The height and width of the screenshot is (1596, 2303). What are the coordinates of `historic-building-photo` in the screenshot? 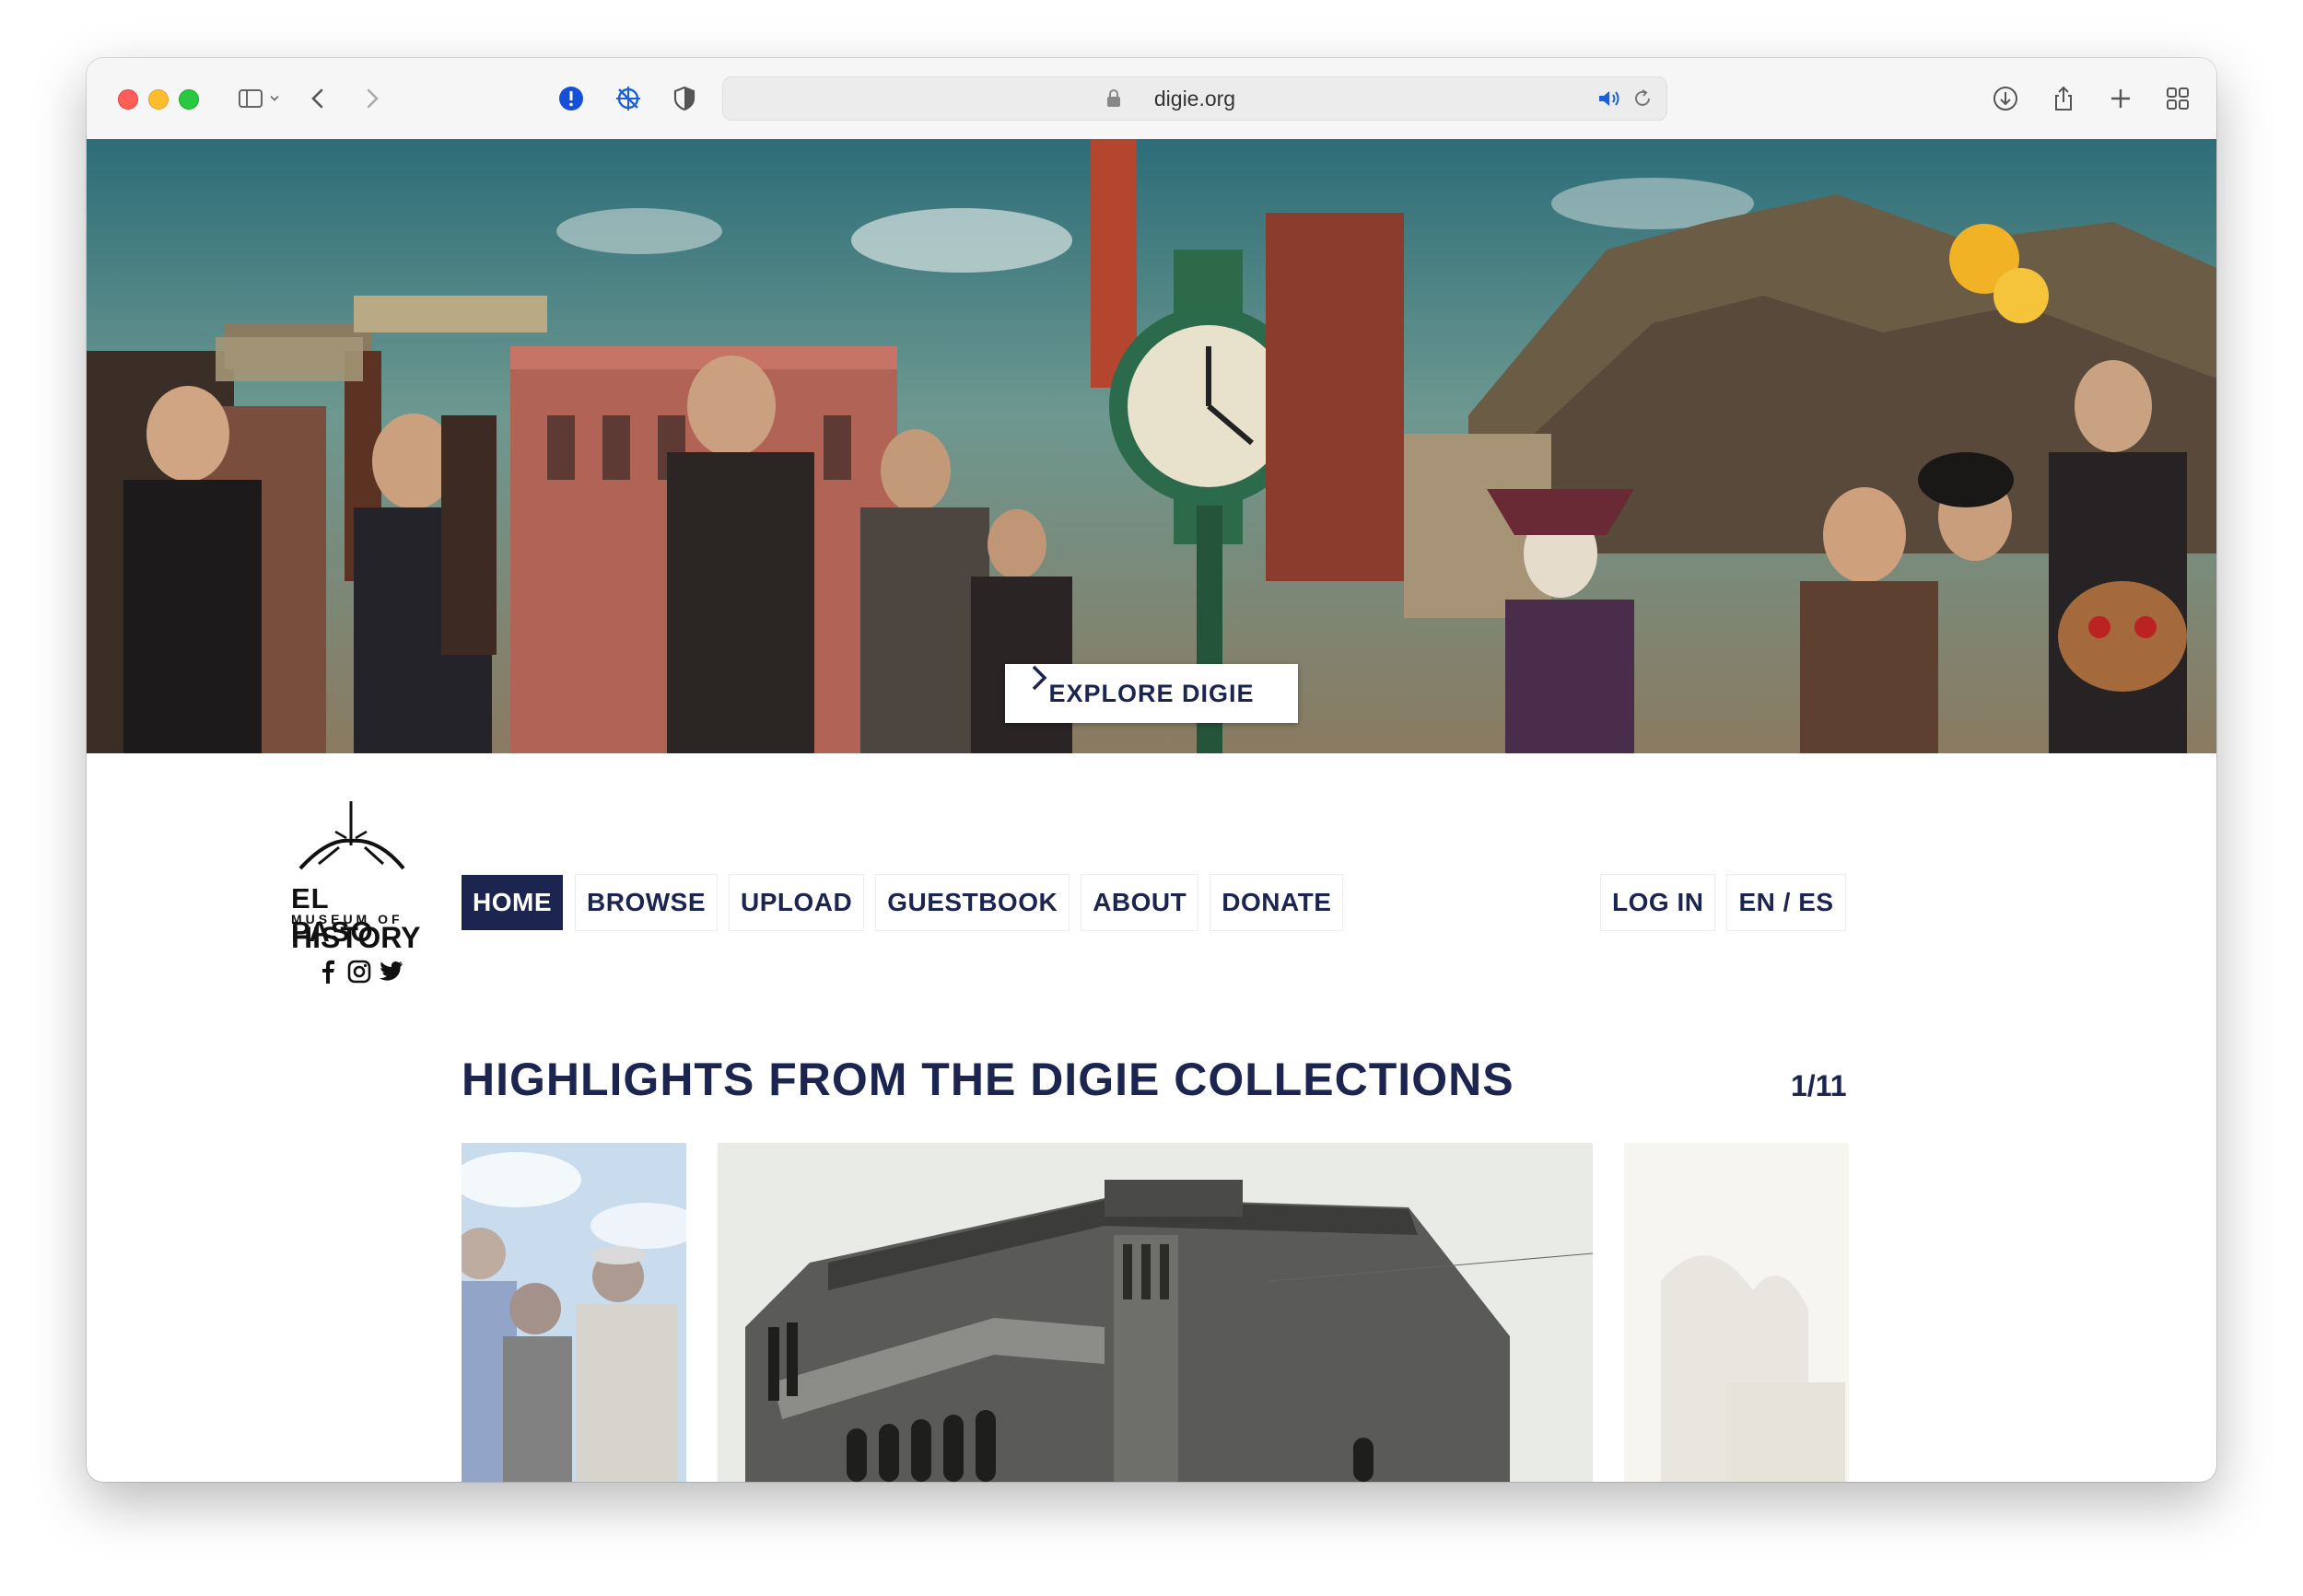 It's located at (1155, 1313).